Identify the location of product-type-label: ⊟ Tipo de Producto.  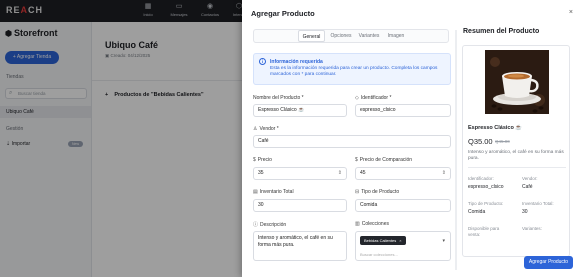
(377, 192).